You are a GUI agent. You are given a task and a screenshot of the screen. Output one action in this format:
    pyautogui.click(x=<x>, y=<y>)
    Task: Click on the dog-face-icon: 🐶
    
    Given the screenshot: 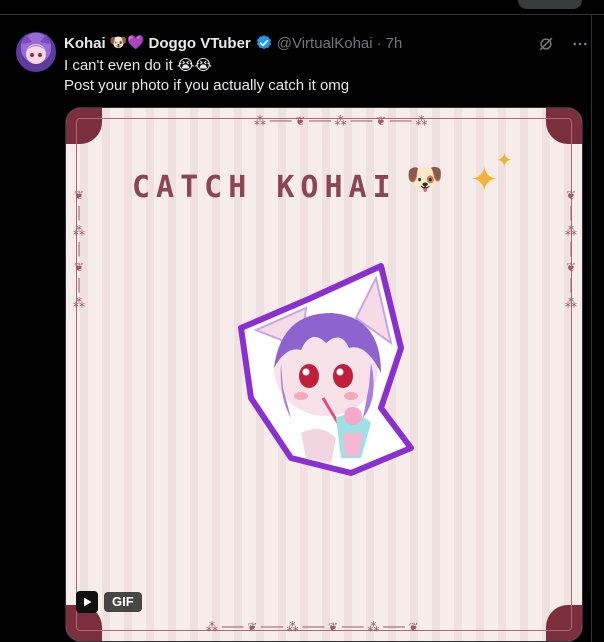 What is the action you would take?
    pyautogui.click(x=425, y=179)
    